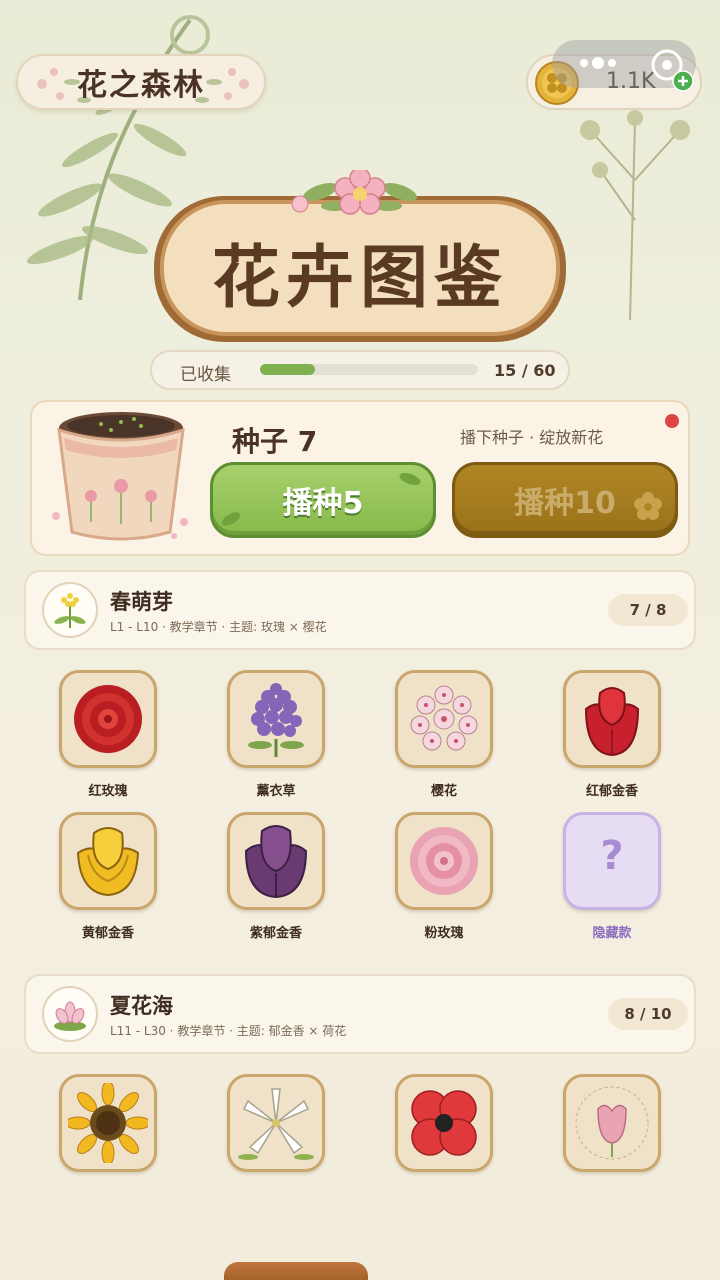 Image resolution: width=720 pixels, height=1280 pixels. I want to click on pink-rose-icon, so click(444, 861).